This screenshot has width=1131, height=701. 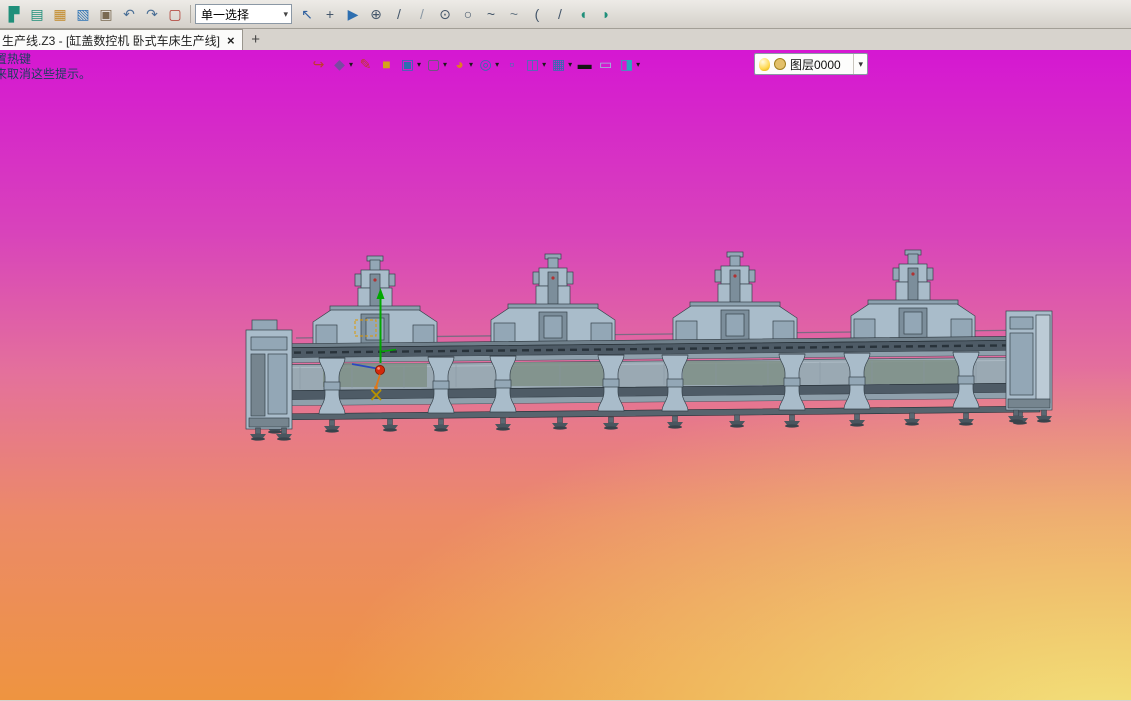 What do you see at coordinates (225, 14) in the screenshot?
I see `selection-mode-value: 单一选择` at bounding box center [225, 14].